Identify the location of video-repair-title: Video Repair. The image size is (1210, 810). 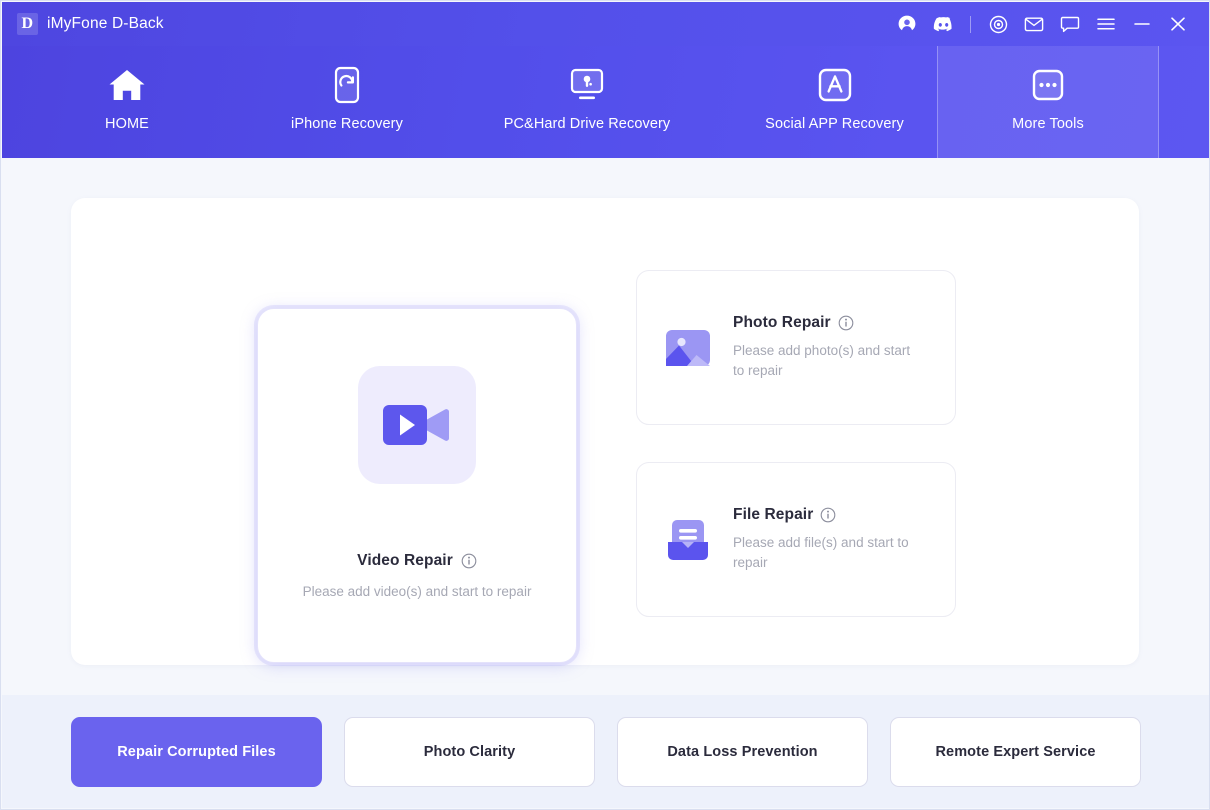
(405, 560).